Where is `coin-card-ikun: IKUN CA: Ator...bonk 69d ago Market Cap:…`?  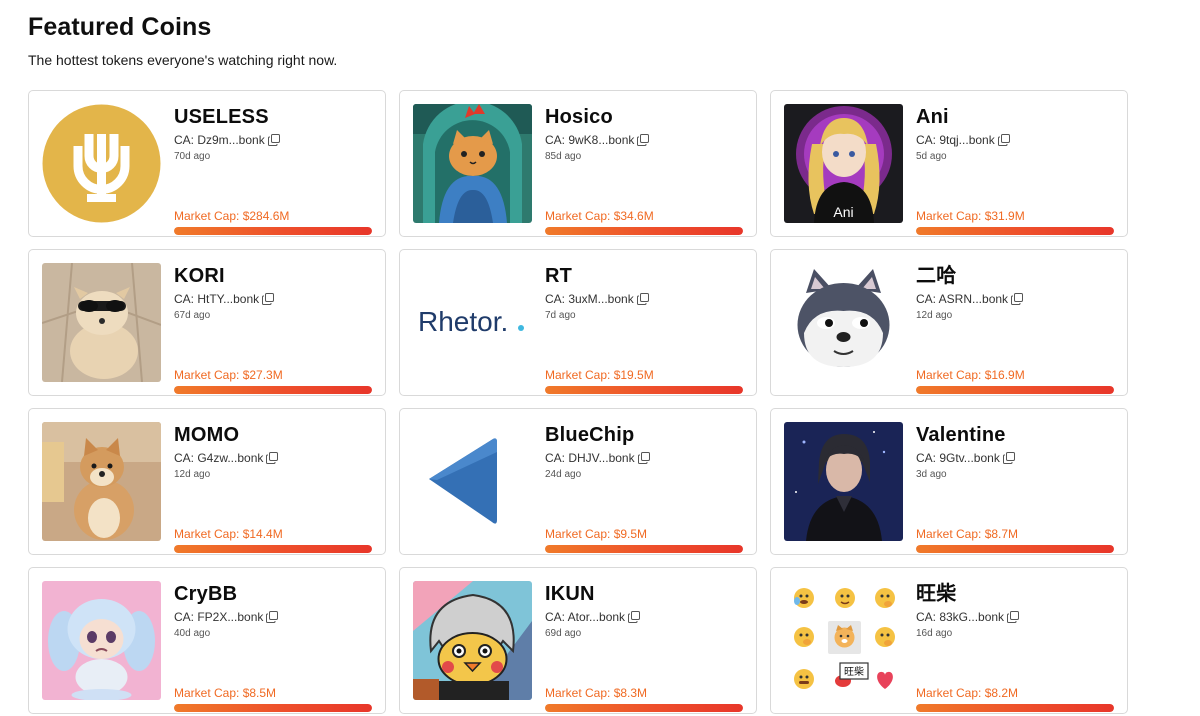
coin-card-ikun: IKUN CA: Ator...bonk 69d ago Market Cap:… is located at coordinates (578, 640).